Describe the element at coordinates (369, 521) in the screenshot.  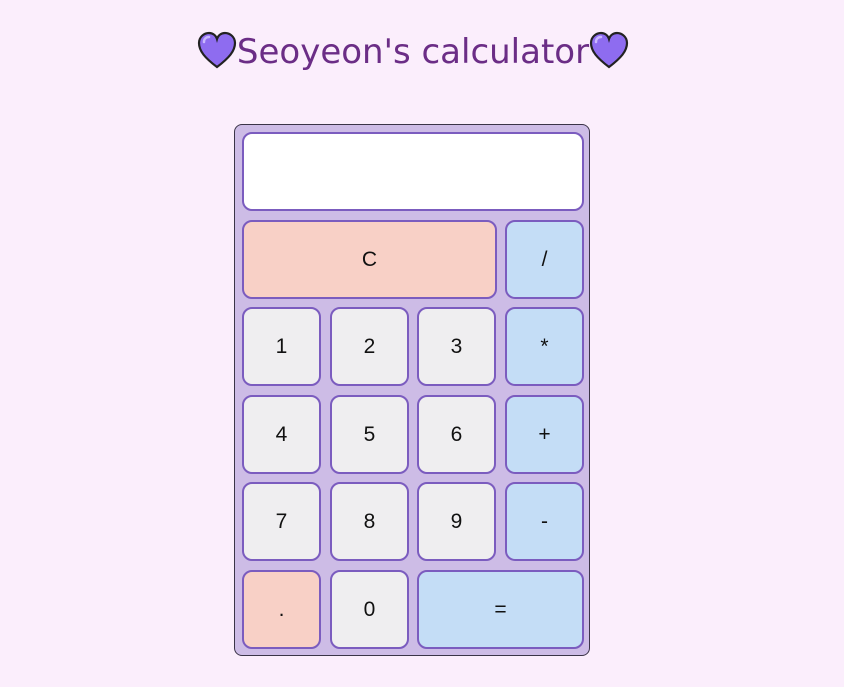
I see `digit-8-button: 8` at that location.